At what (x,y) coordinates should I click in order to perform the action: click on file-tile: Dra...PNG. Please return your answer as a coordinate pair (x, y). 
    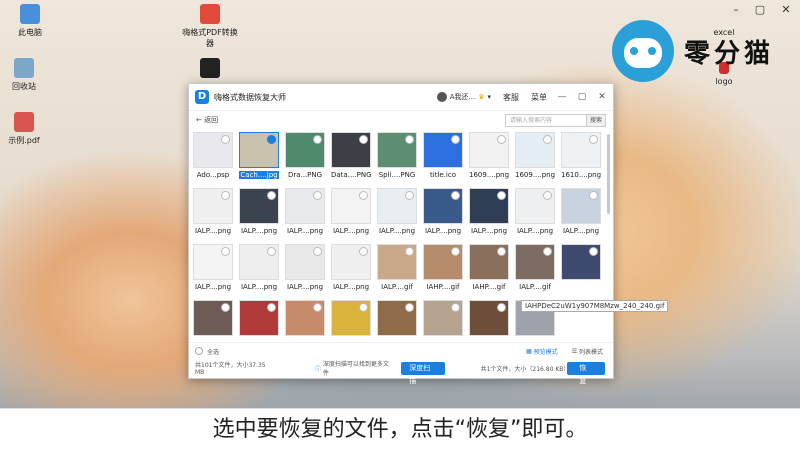
    Looking at the image, I should click on (305, 157).